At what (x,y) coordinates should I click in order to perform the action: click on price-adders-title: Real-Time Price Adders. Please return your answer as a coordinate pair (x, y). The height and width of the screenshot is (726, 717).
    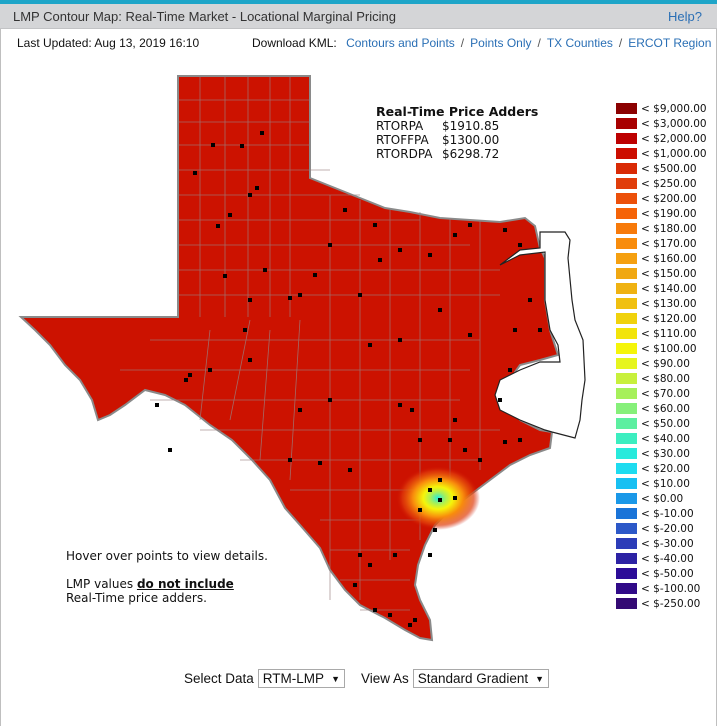
    Looking at the image, I should click on (457, 111).